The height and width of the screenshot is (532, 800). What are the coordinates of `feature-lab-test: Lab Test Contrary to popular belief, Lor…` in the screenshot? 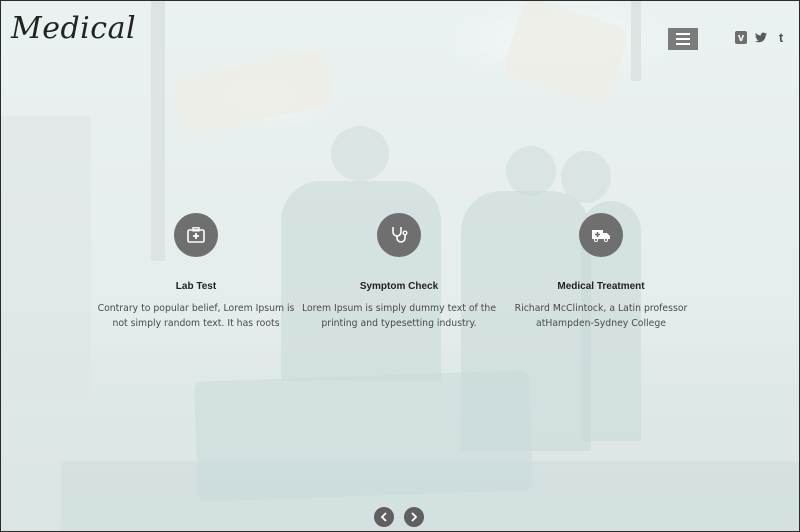 It's located at (196, 272).